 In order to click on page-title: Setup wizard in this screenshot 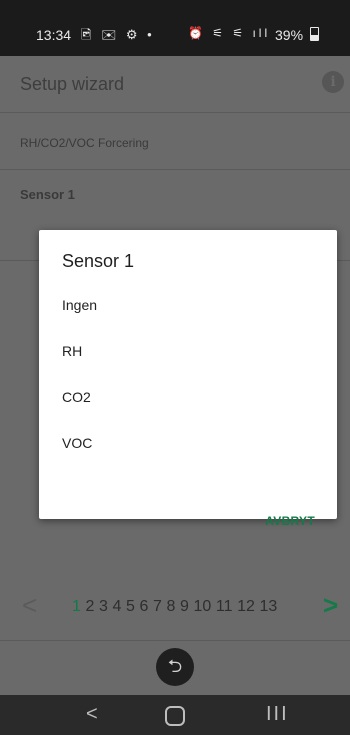, I will do `click(72, 84)`.